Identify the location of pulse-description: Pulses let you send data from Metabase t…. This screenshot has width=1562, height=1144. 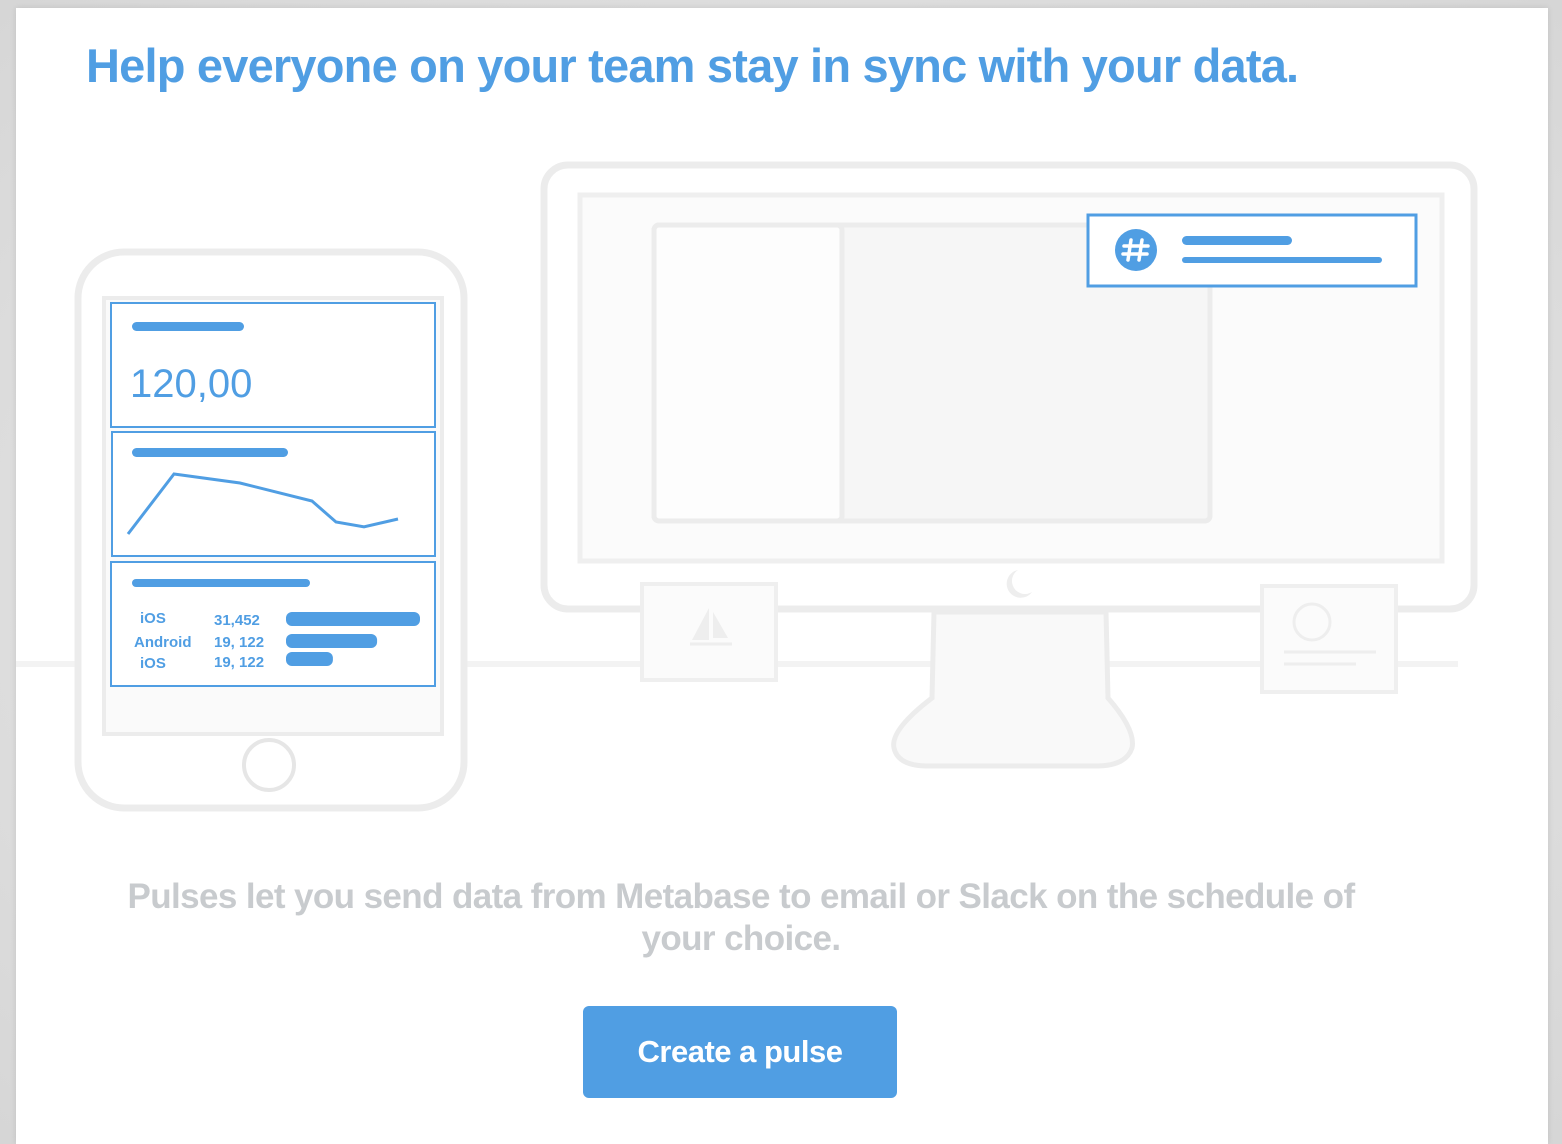
(741, 917).